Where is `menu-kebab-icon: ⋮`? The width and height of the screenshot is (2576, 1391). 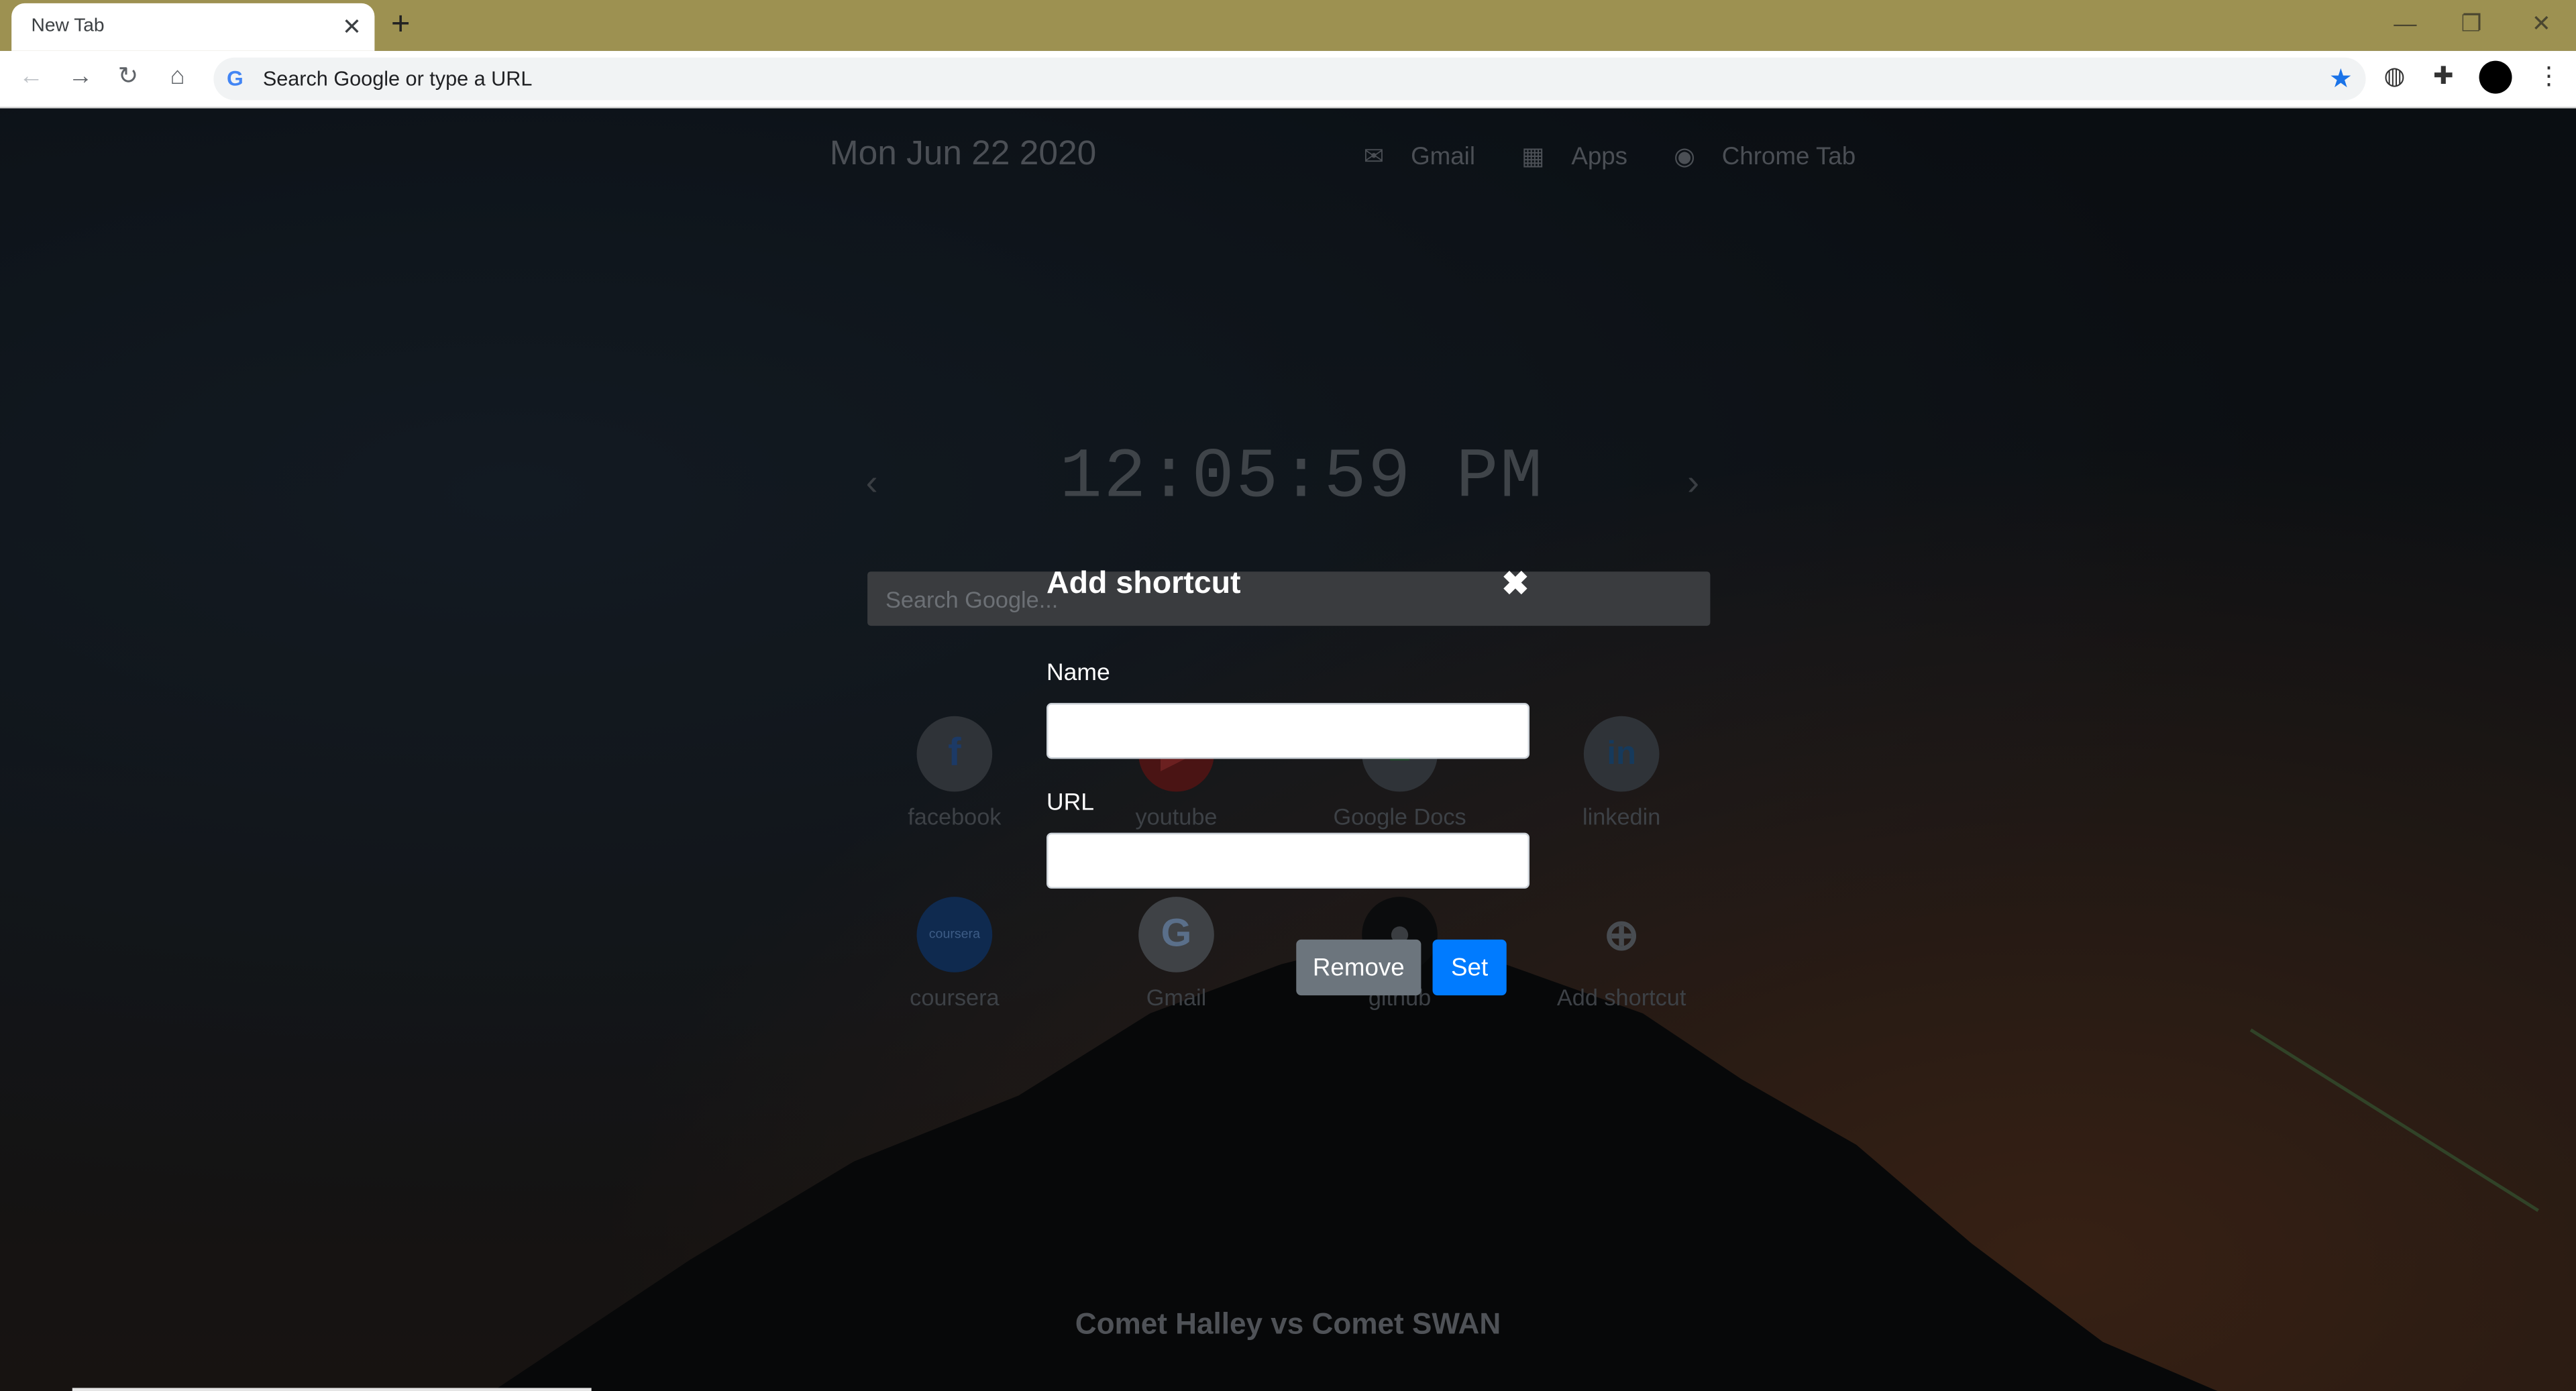 menu-kebab-icon: ⋮ is located at coordinates (2548, 77).